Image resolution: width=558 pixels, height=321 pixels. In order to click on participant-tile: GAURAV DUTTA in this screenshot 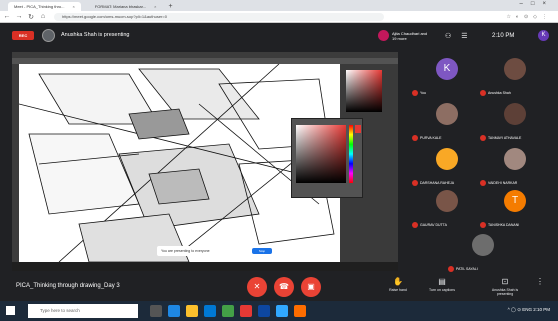, I will do `click(447, 209)`.